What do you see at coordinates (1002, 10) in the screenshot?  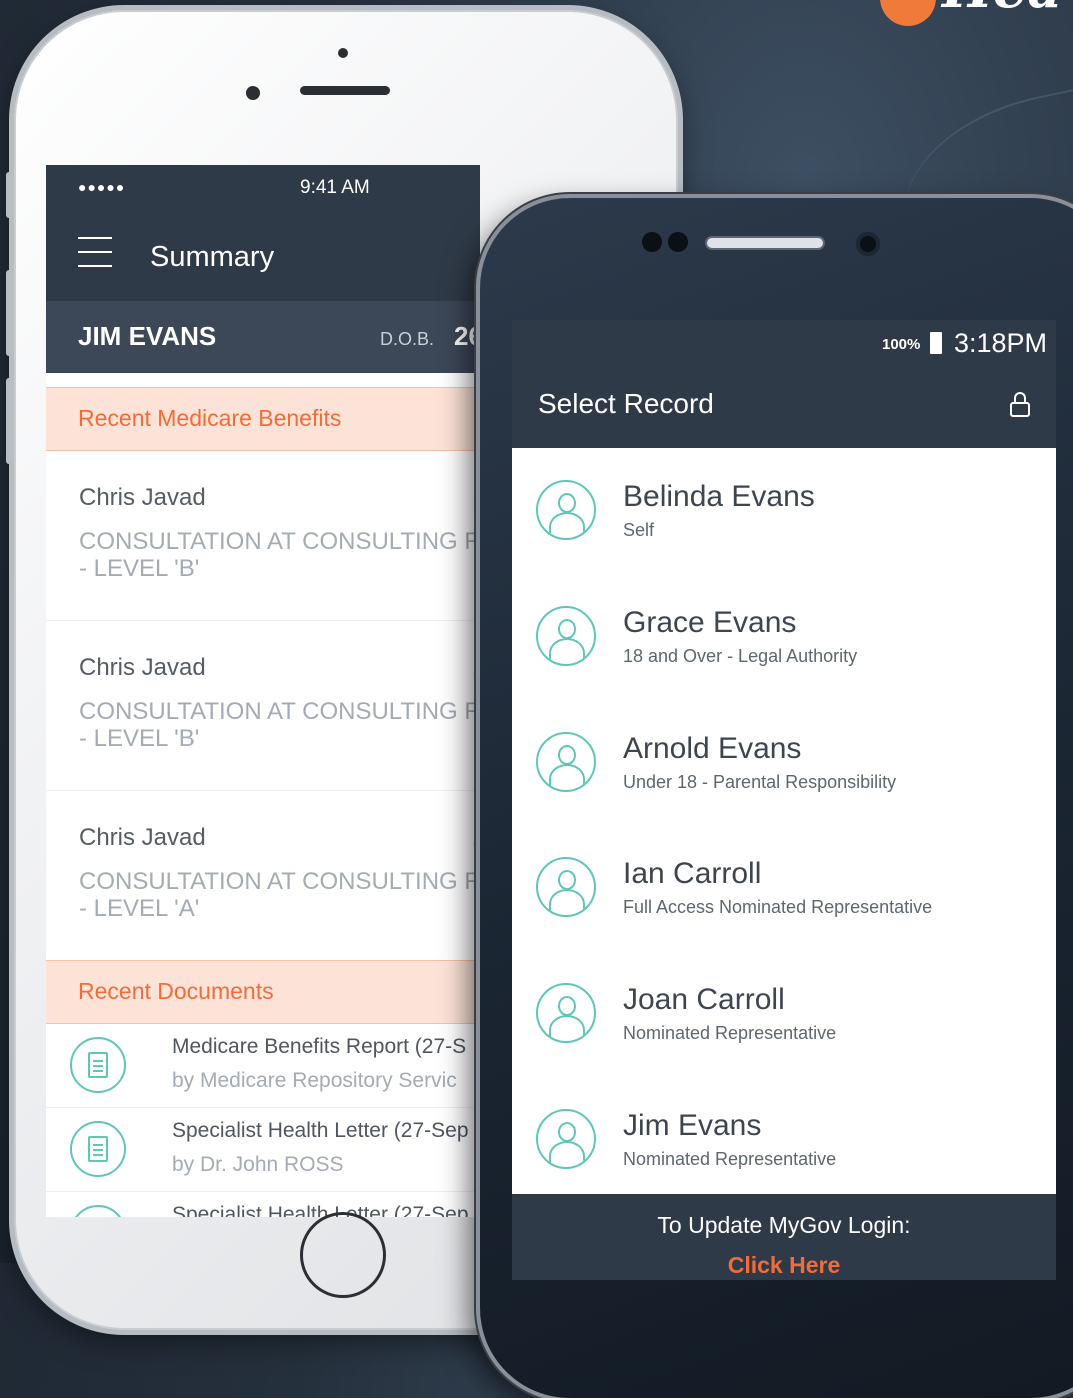 I see `brand-text: Hea` at bounding box center [1002, 10].